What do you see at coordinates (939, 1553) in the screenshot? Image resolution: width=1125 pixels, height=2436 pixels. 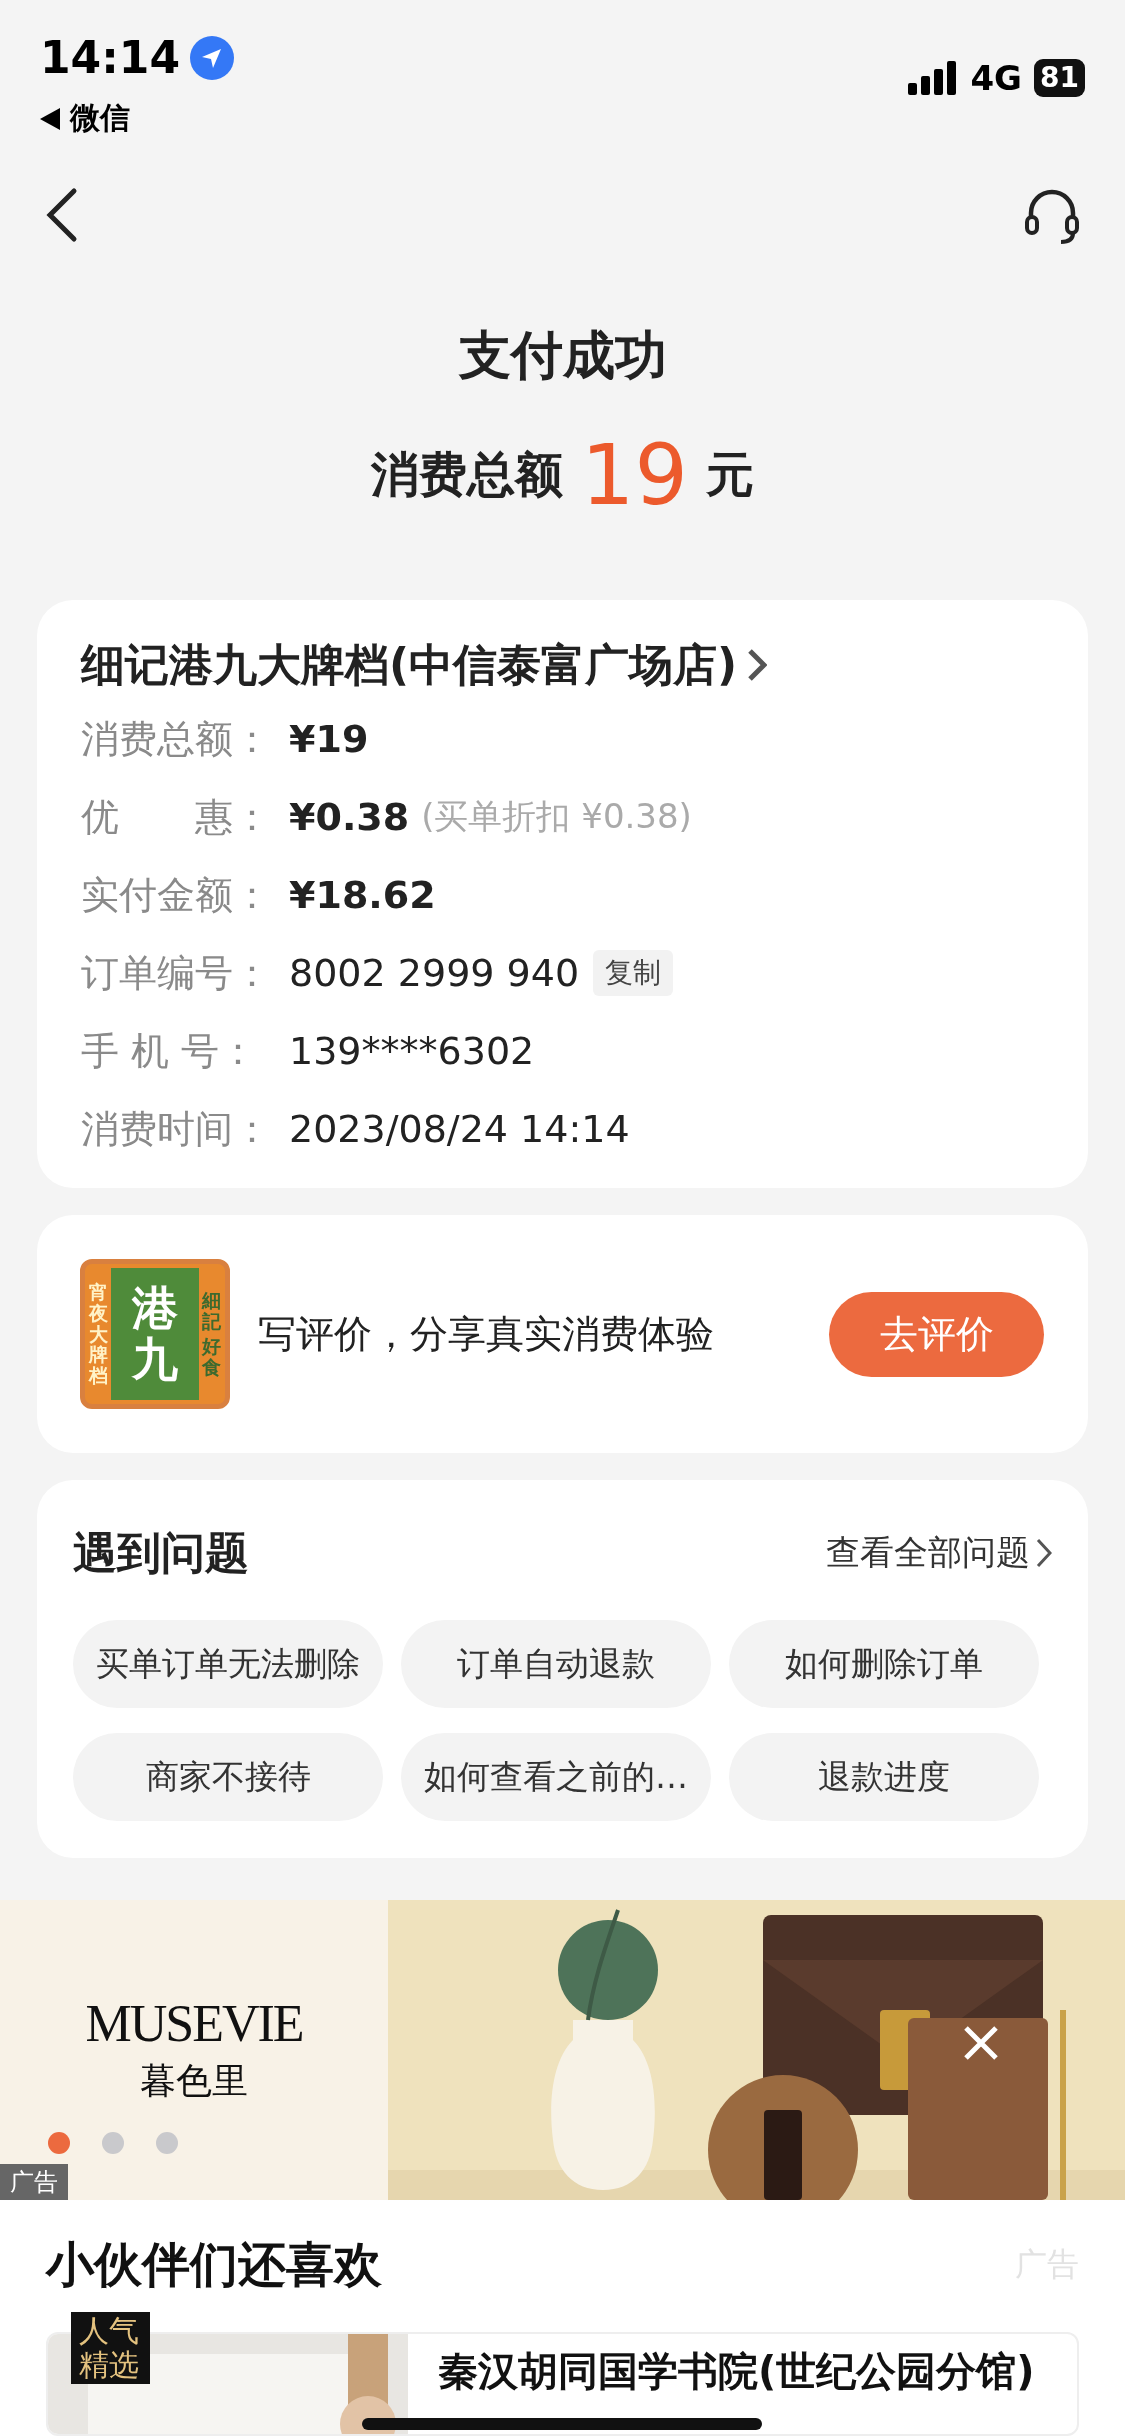 I see `view-all-link: 查看全部问题` at bounding box center [939, 1553].